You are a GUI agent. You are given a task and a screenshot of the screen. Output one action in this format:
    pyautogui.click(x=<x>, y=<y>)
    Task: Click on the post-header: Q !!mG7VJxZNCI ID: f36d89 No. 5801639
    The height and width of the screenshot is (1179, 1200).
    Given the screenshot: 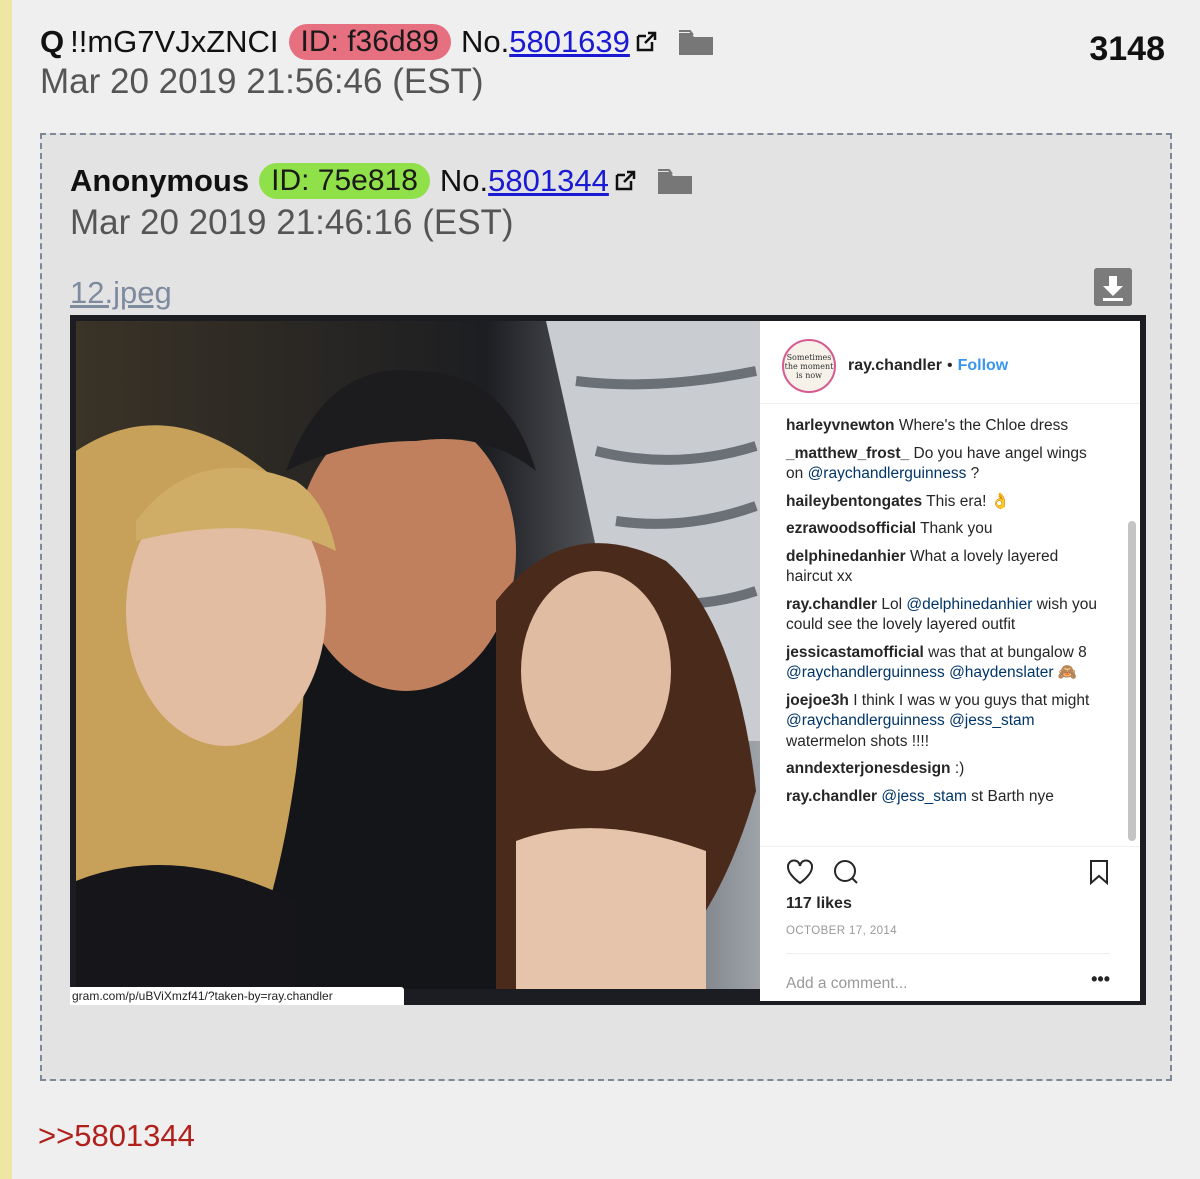 What is the action you would take?
    pyautogui.click(x=377, y=42)
    